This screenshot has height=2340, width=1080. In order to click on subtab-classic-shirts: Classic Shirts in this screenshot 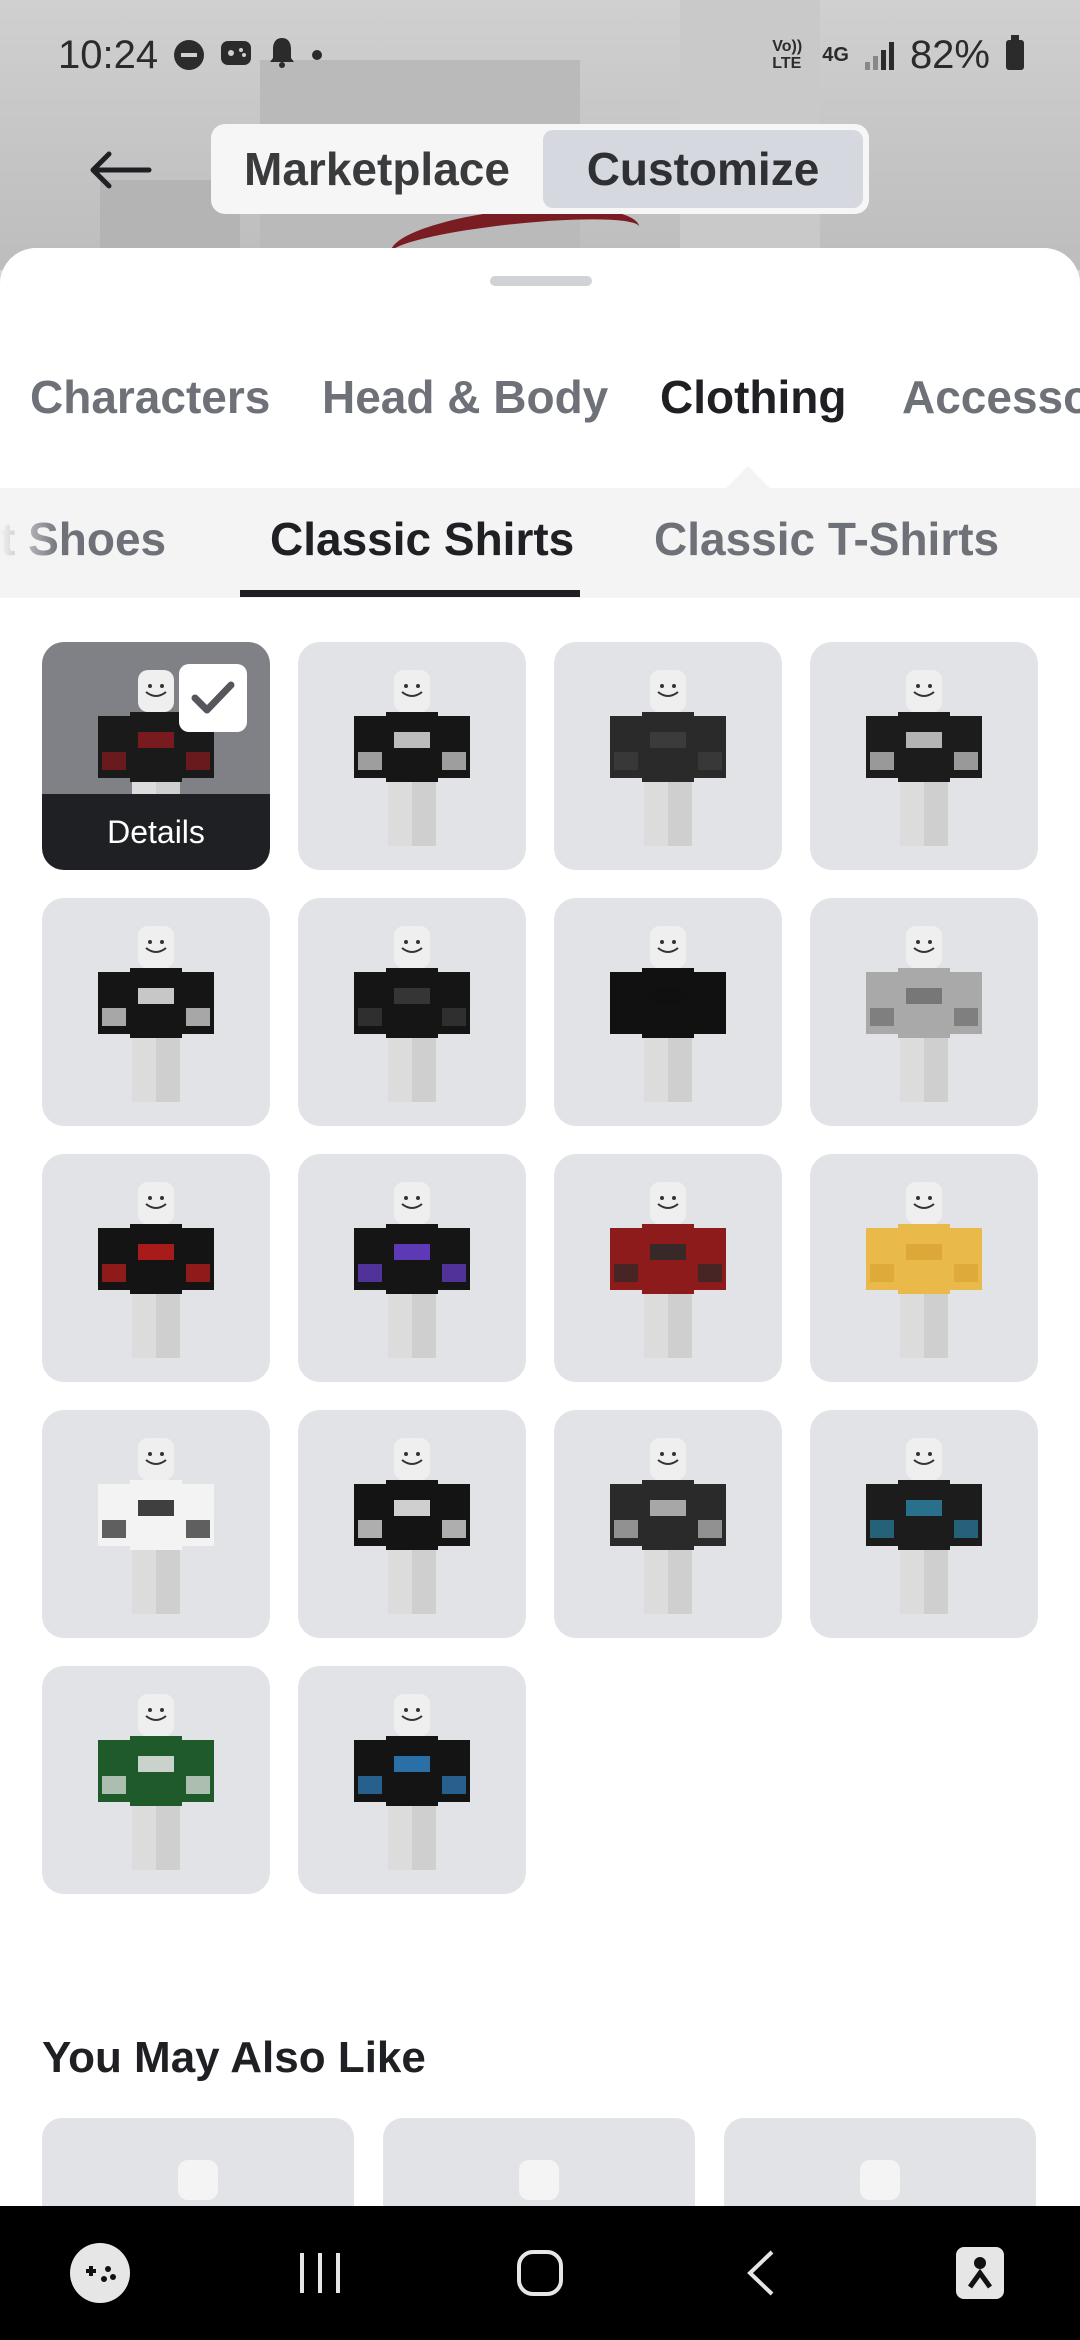, I will do `click(422, 539)`.